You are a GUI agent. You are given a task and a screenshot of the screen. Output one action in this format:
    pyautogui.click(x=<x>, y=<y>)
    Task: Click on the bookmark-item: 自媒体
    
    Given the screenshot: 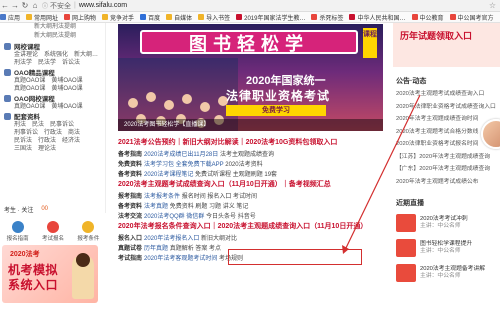 What is the action you would take?
    pyautogui.click(x=179, y=17)
    